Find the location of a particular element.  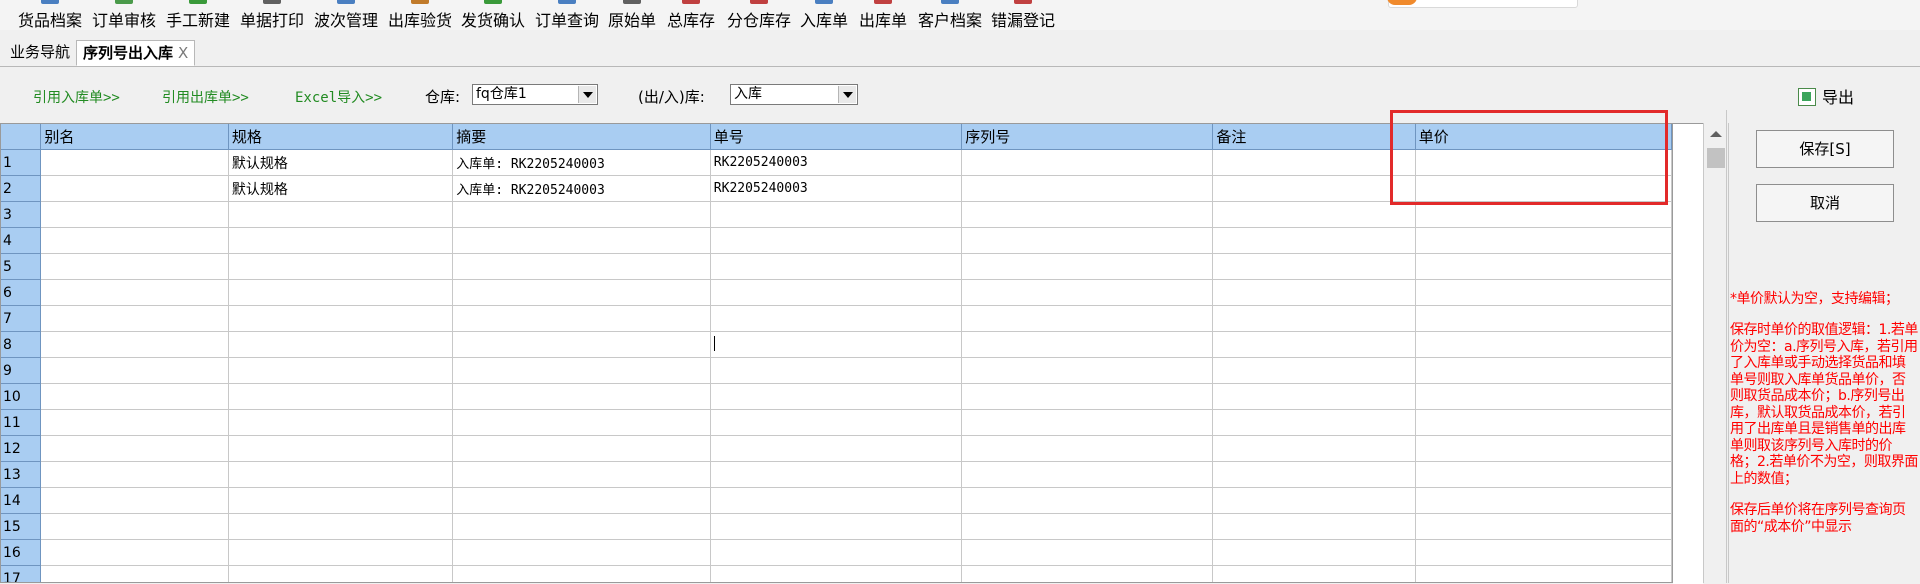

toolbar-order-search: 订单查询 is located at coordinates (567, 15).